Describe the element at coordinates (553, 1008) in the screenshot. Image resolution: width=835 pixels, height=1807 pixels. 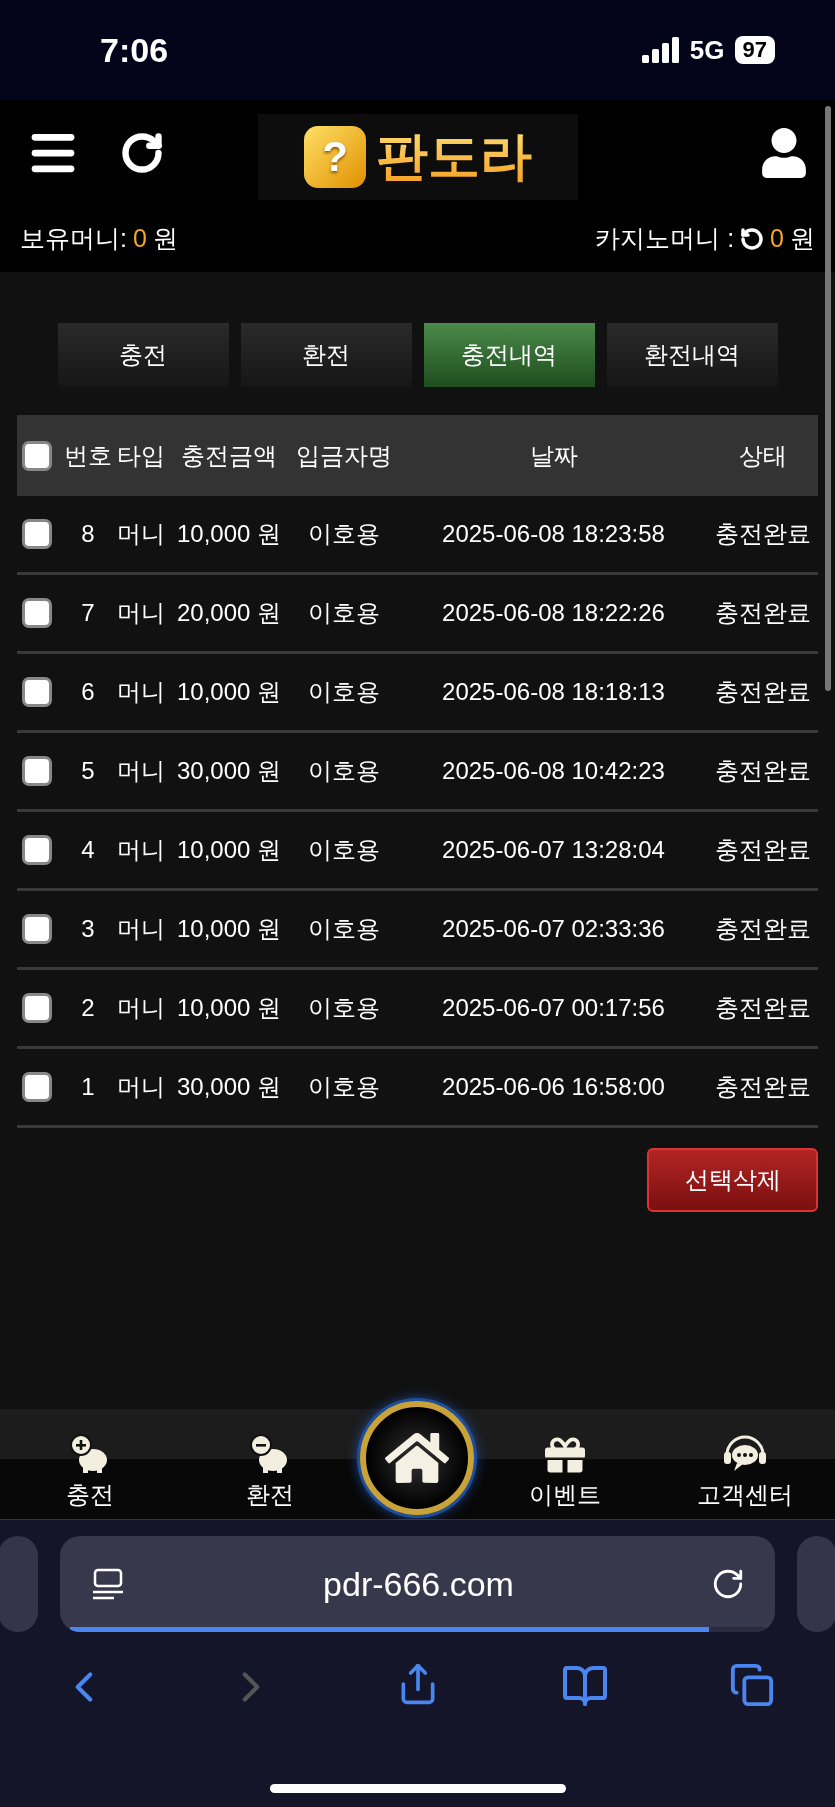
I see `table-cell-text: 2025-06-07 00:17:56` at that location.